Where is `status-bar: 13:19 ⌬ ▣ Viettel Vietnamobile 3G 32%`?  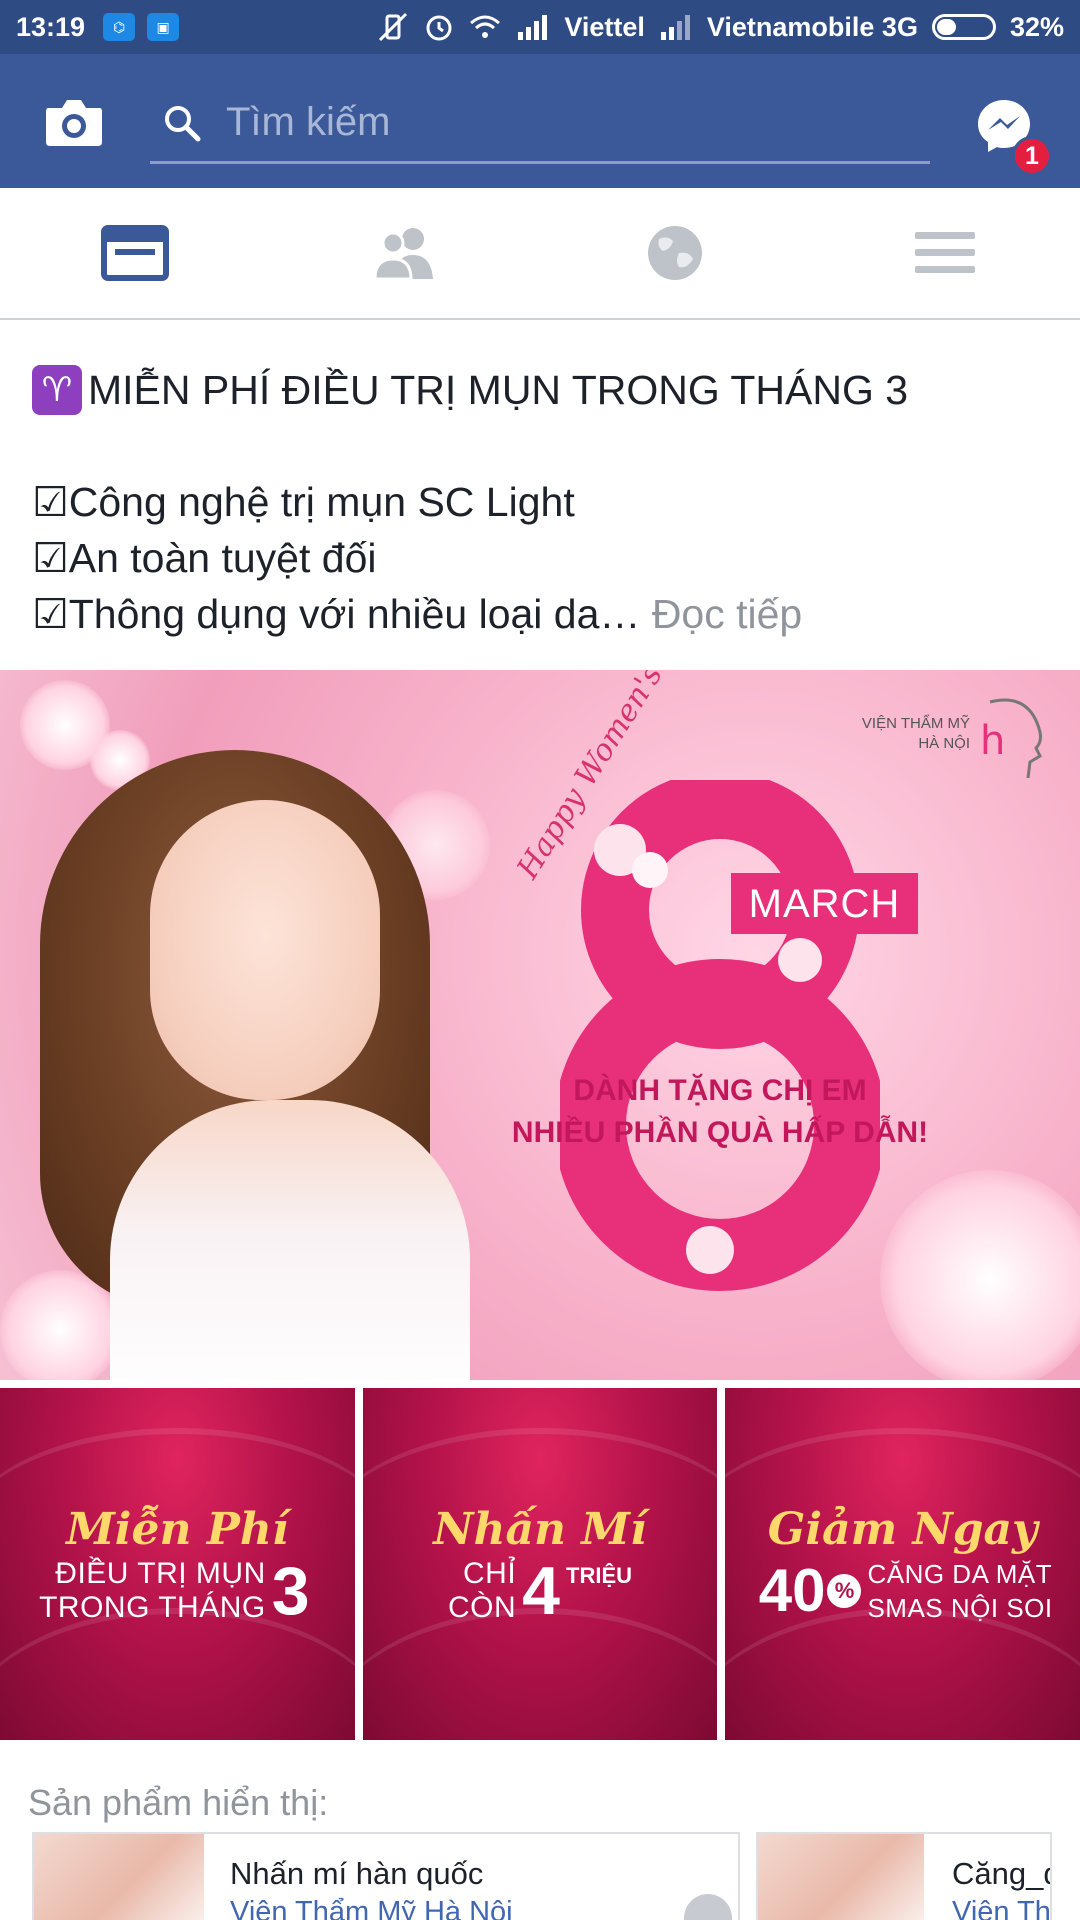 status-bar: 13:19 ⌬ ▣ Viettel Vietnamobile 3G 32% is located at coordinates (540, 27).